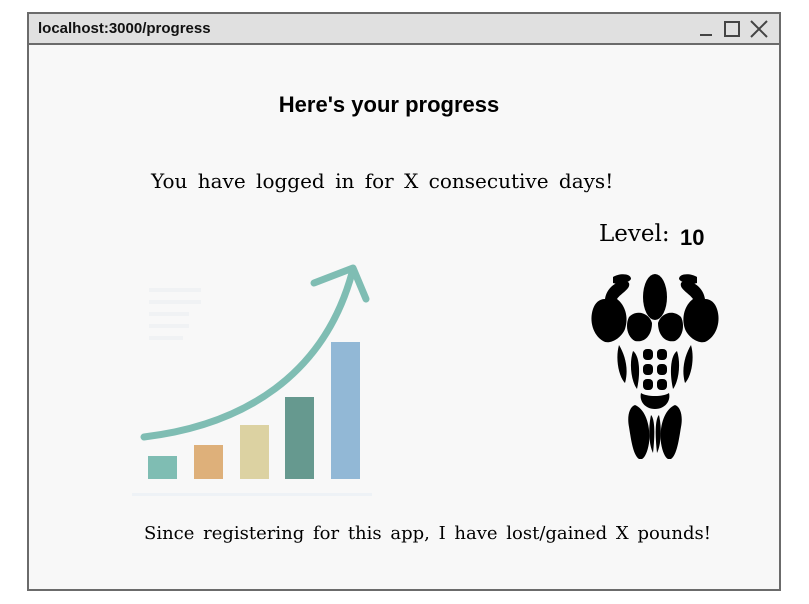  What do you see at coordinates (706, 35) in the screenshot?
I see `minimize-icon` at bounding box center [706, 35].